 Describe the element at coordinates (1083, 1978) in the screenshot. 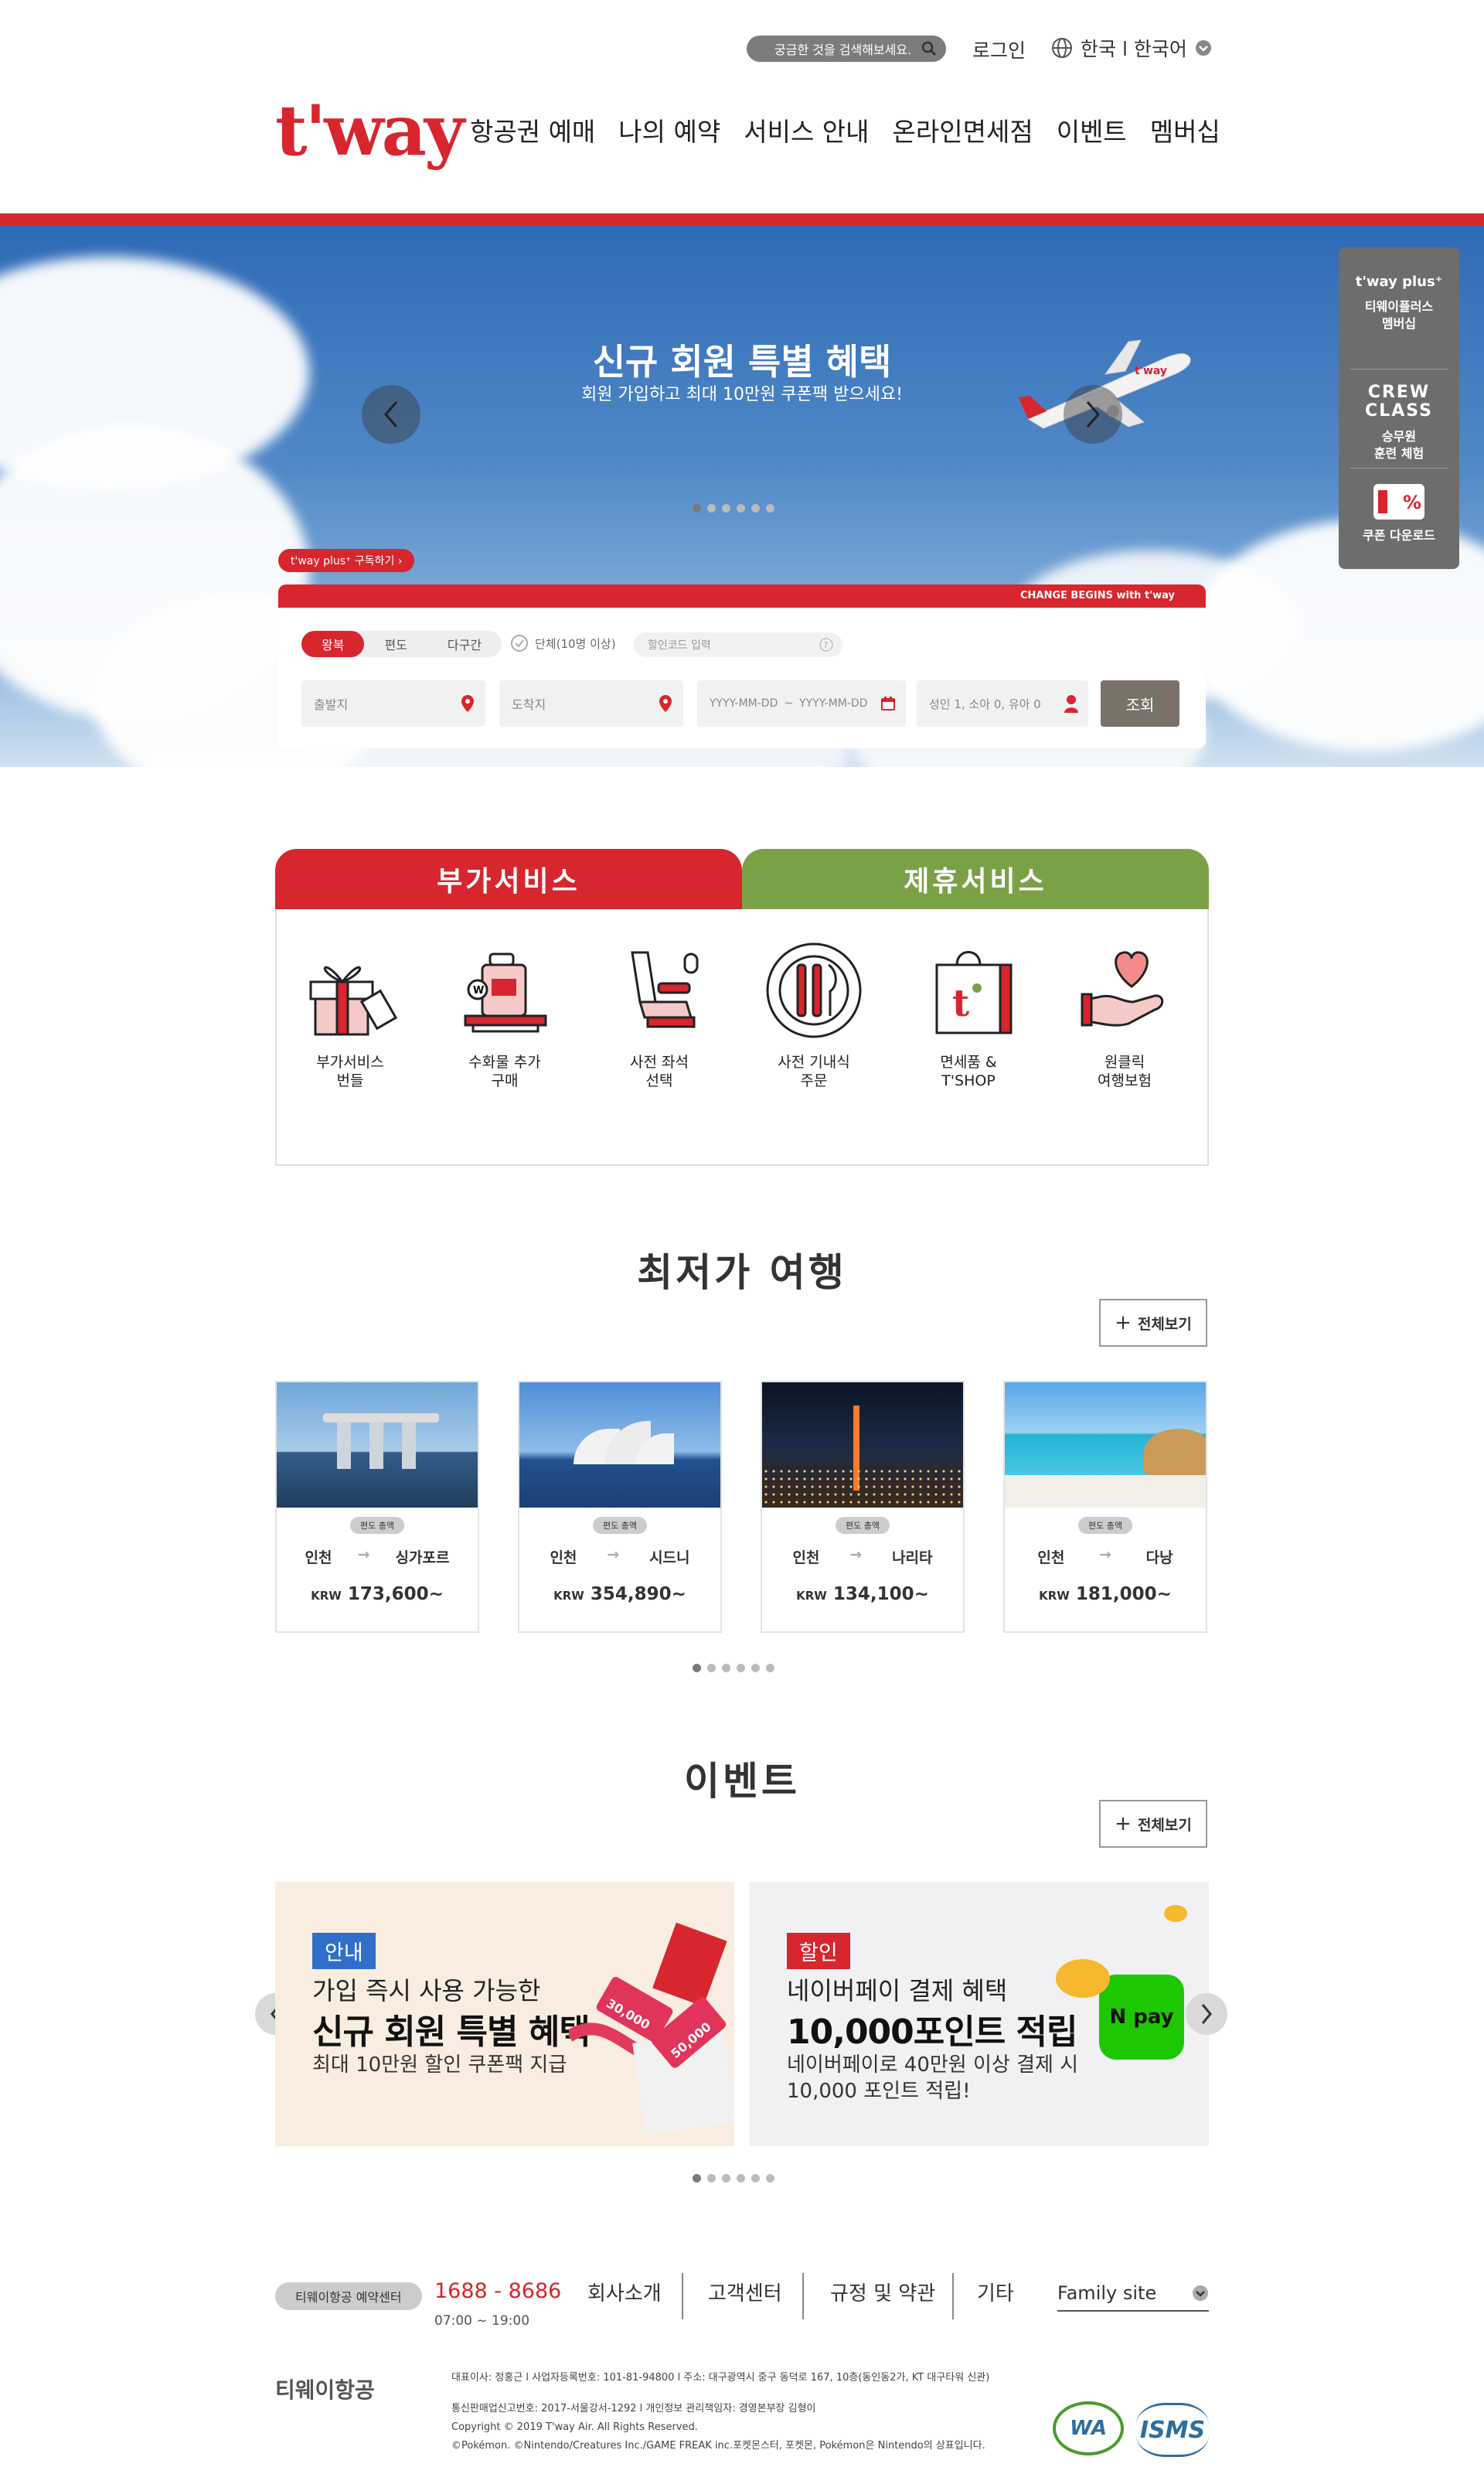

I see `coin-decoration` at that location.